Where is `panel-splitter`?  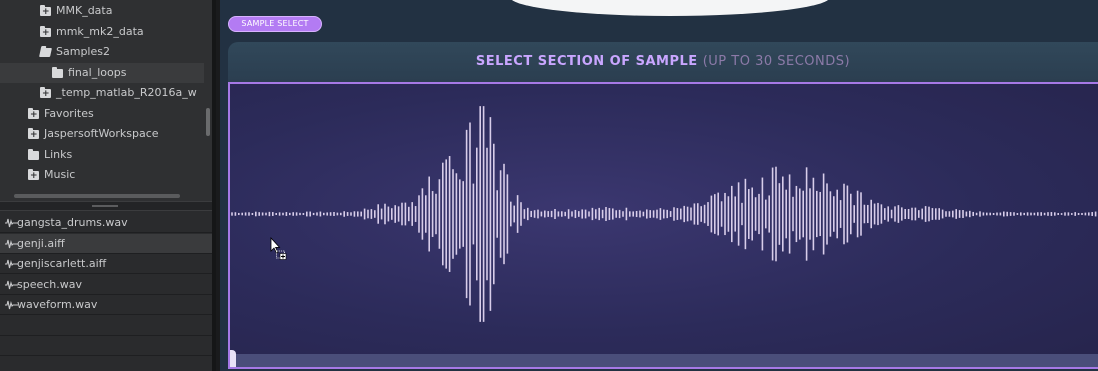
panel-splitter is located at coordinates (106, 206).